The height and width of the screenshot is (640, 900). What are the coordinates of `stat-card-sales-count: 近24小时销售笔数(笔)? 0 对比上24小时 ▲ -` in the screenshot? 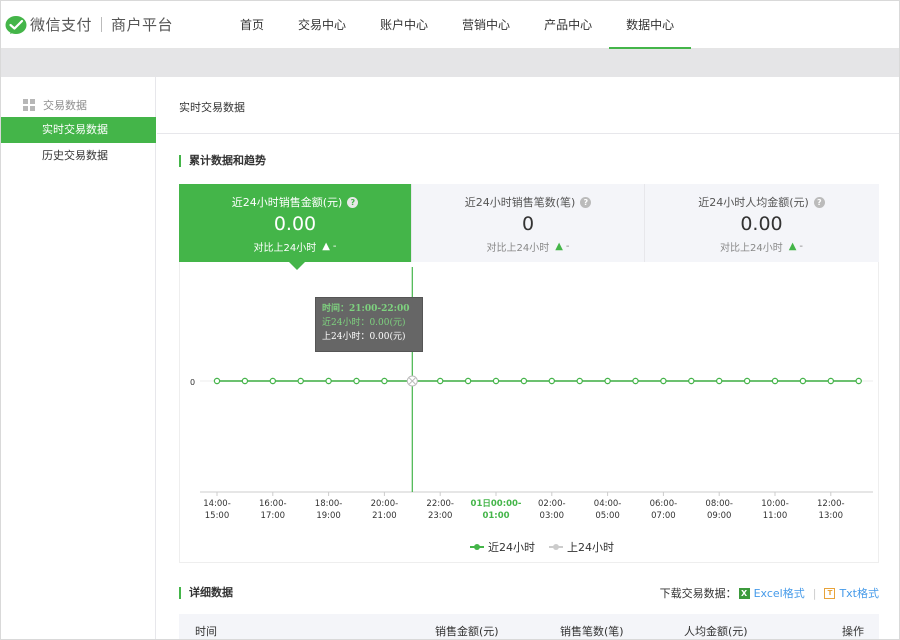 It's located at (528, 223).